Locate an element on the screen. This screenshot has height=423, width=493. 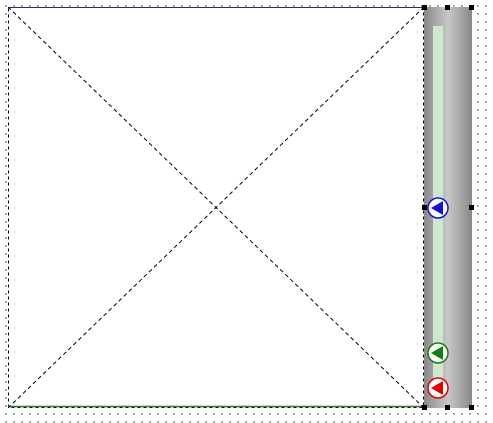
resize-handle-left is located at coordinates (424, 207).